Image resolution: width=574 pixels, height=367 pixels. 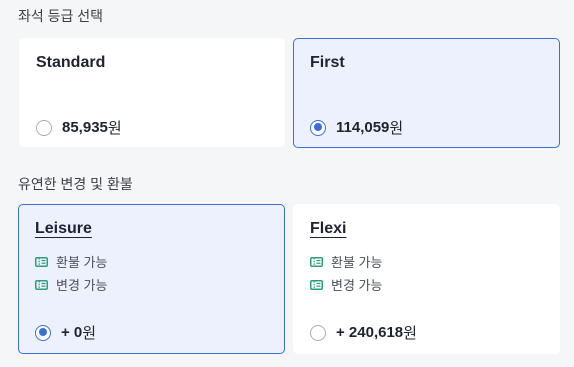 What do you see at coordinates (327, 62) in the screenshot?
I see `seat-option-name: First` at bounding box center [327, 62].